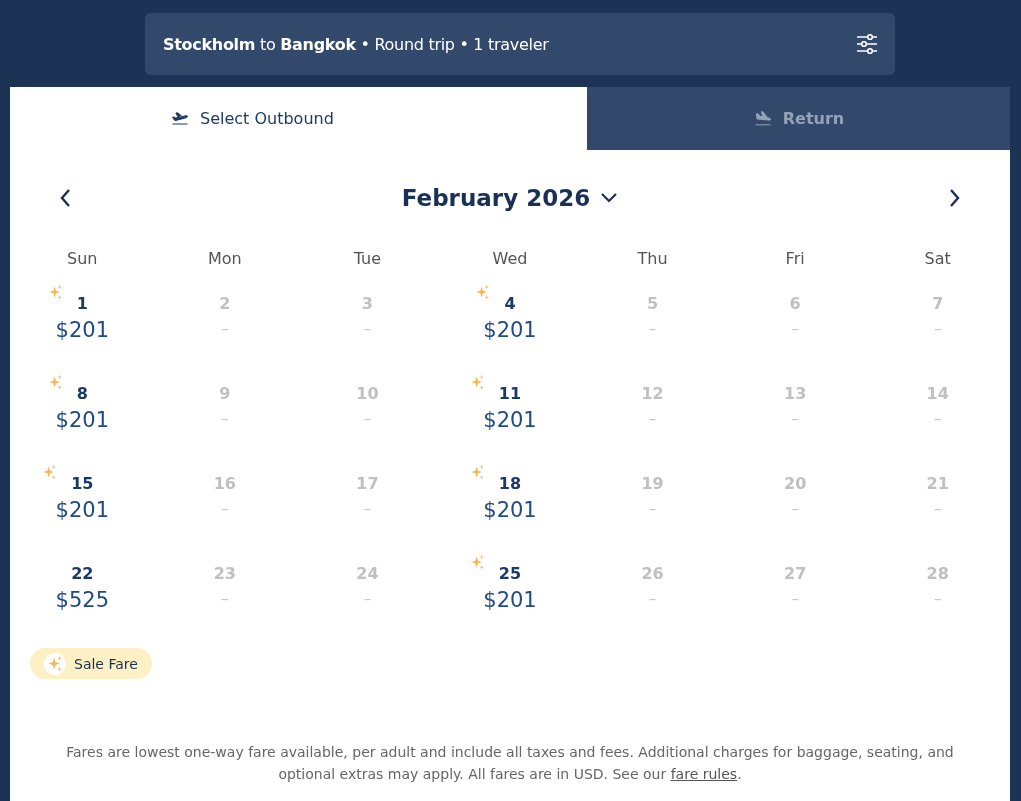 The height and width of the screenshot is (801, 1021). What do you see at coordinates (225, 258) in the screenshot?
I see `weekday-label: Mon` at bounding box center [225, 258].